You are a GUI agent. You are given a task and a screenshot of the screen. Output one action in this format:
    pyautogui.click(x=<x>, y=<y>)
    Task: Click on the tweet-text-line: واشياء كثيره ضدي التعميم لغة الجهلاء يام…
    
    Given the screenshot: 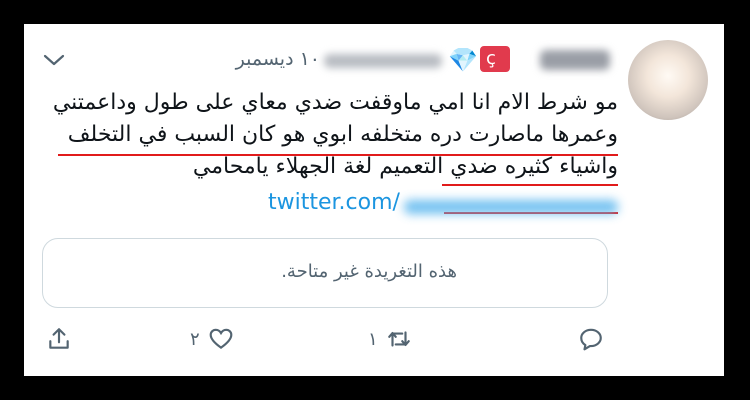 What is the action you would take?
    pyautogui.click(x=405, y=166)
    